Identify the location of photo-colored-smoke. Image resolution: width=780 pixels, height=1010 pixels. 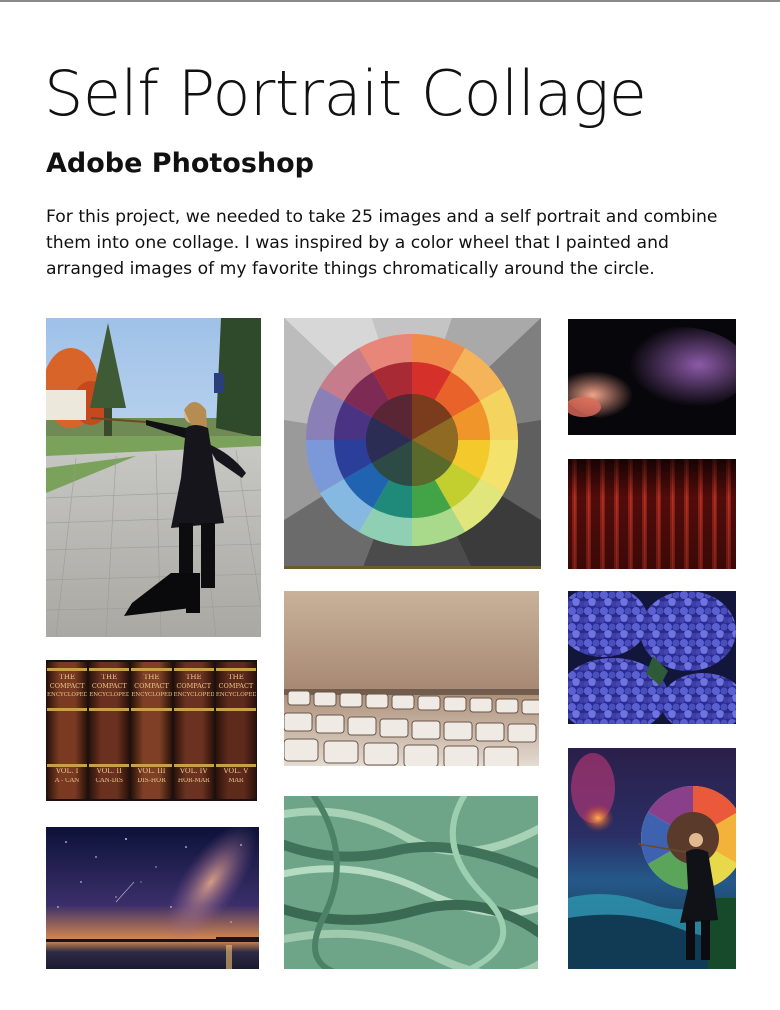
(652, 377).